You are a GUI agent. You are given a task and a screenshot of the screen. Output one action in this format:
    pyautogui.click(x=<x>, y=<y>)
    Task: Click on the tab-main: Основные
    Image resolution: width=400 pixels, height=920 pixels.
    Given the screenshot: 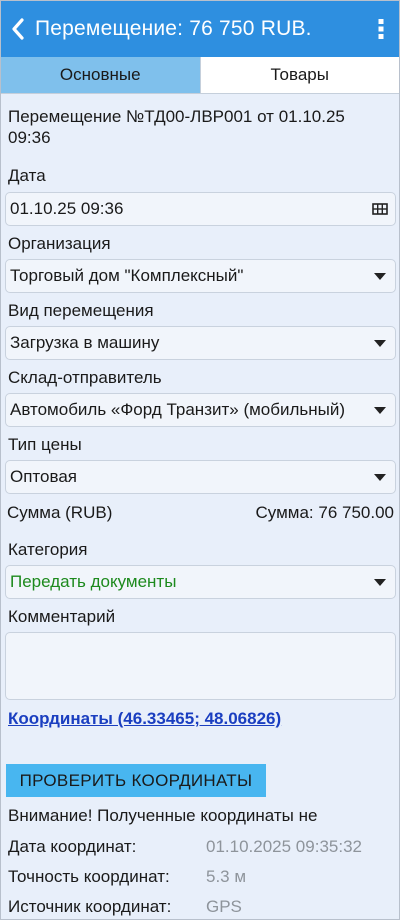 What is the action you would take?
    pyautogui.click(x=100, y=75)
    